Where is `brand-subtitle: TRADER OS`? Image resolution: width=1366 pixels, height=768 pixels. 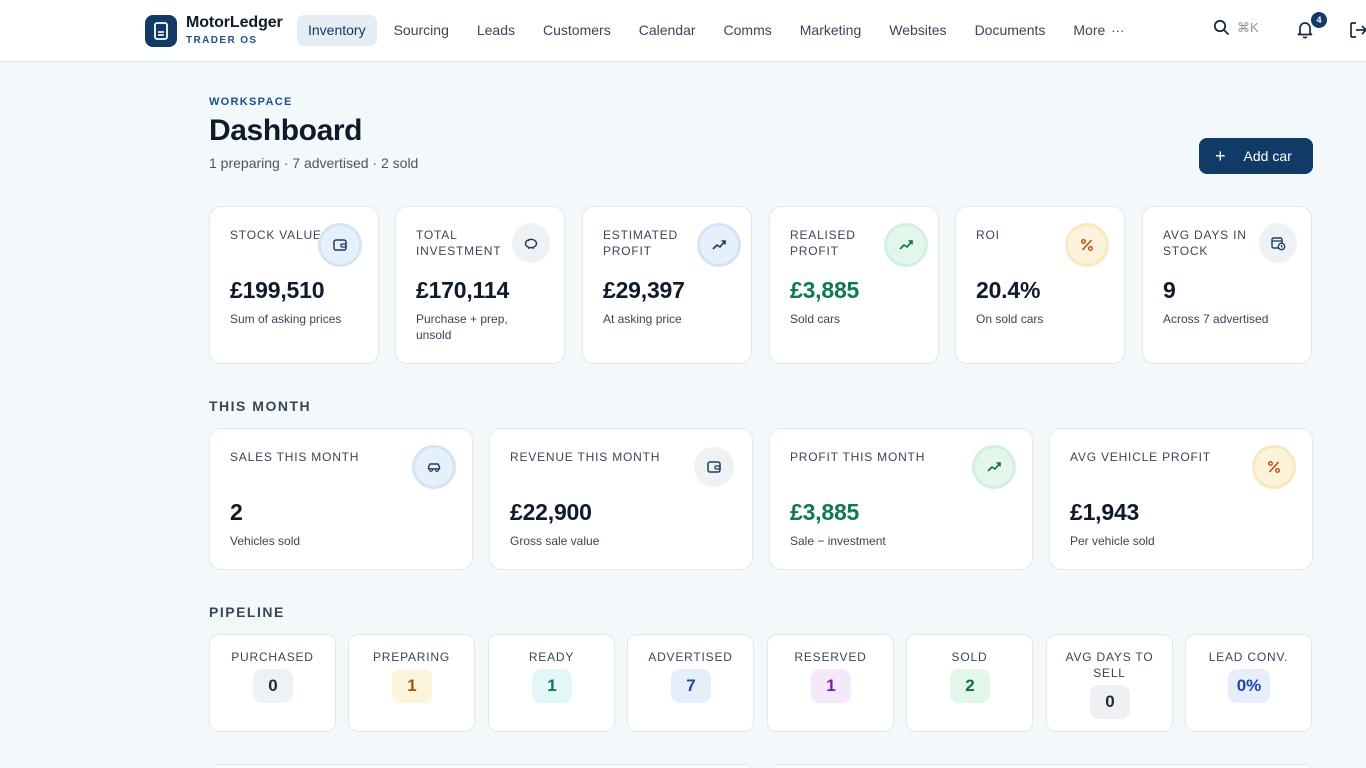
brand-subtitle: TRADER OS is located at coordinates (222, 40).